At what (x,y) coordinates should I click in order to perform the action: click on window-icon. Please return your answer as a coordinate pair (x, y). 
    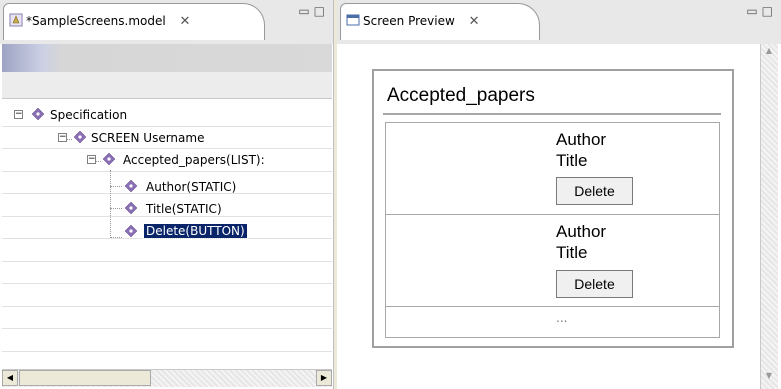
    Looking at the image, I should click on (353, 20).